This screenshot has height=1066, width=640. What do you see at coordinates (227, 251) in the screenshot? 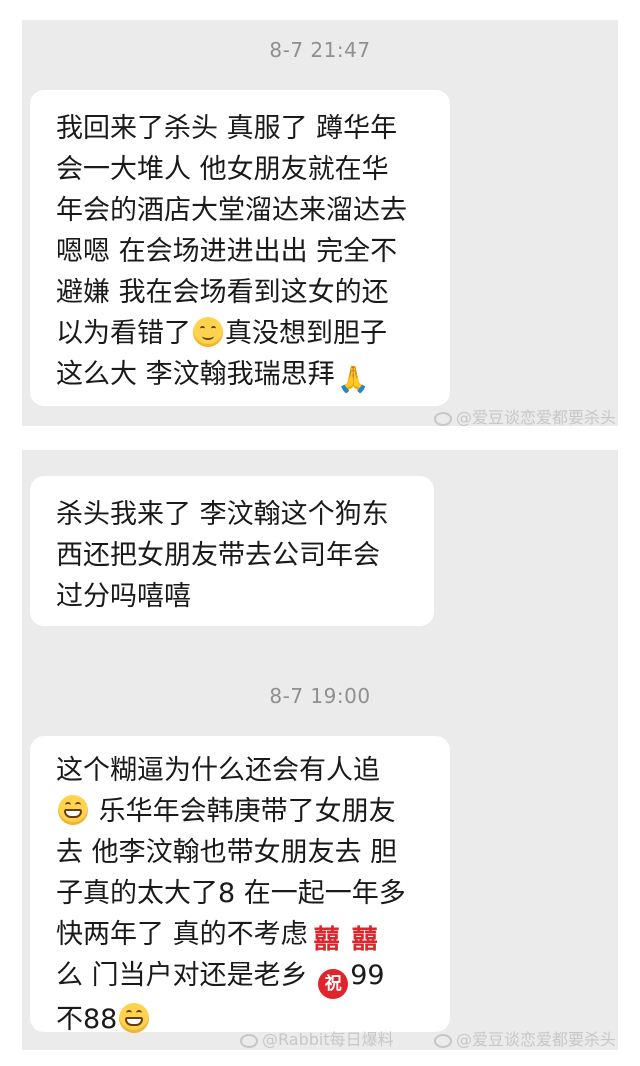
I see `message-line: 嗯嗯 在会场进进出出 完全不` at bounding box center [227, 251].